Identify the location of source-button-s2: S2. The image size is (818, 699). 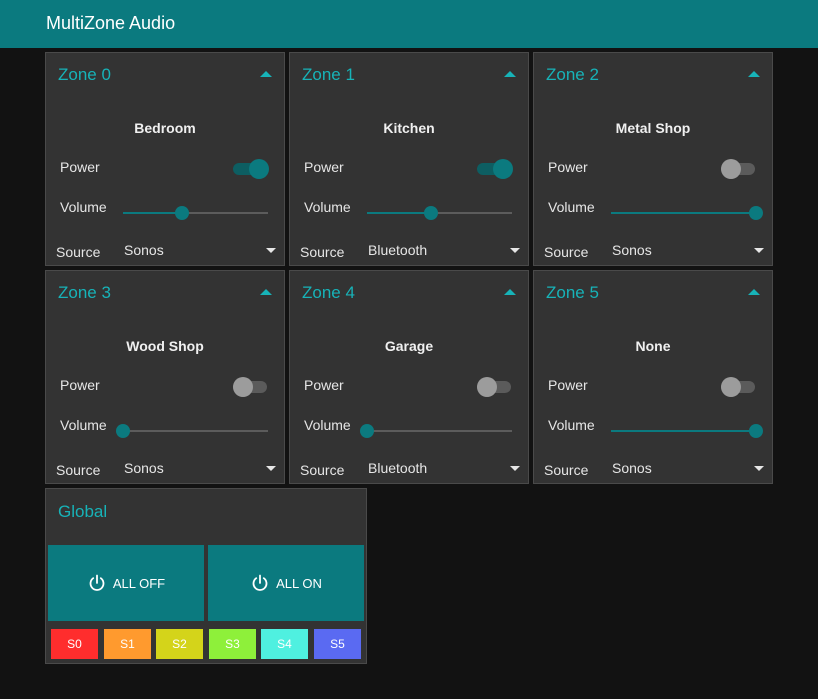
(179, 644).